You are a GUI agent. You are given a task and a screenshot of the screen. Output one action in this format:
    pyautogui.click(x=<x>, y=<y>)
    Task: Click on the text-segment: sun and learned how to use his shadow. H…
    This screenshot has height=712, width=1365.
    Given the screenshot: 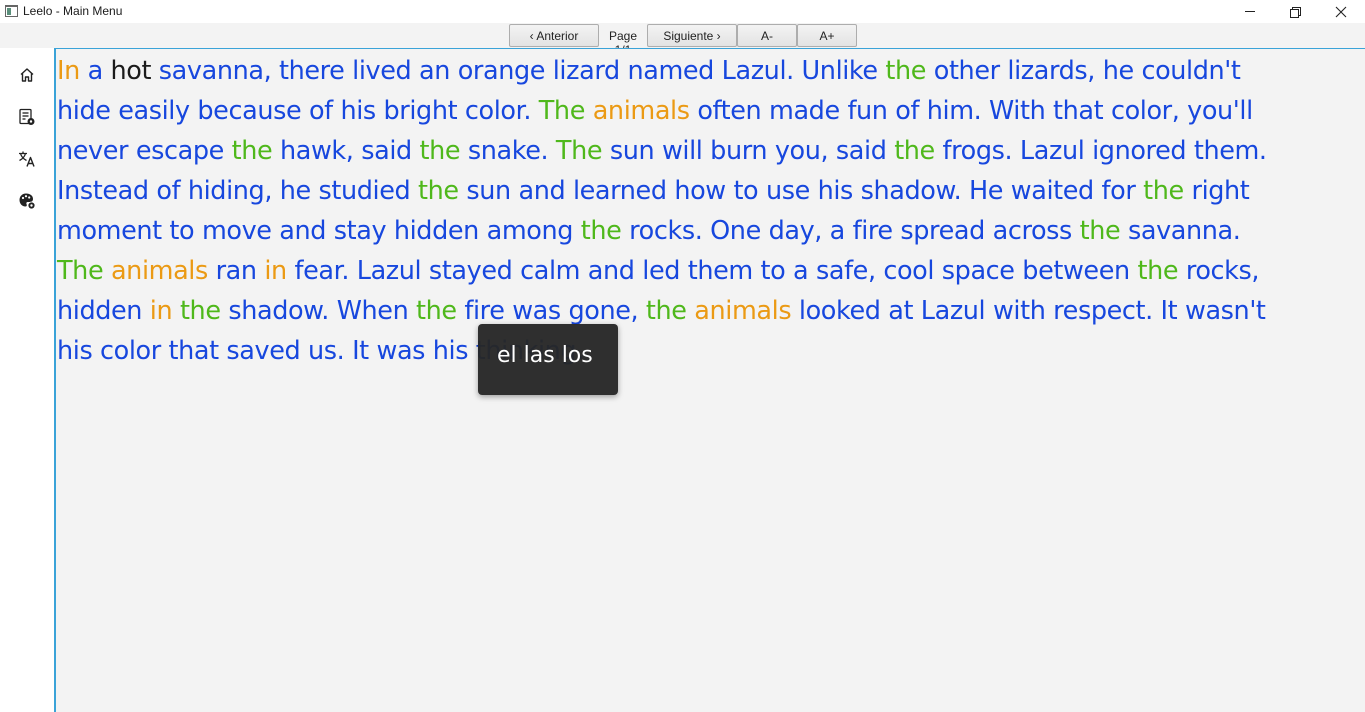 What is the action you would take?
    pyautogui.click(x=801, y=191)
    